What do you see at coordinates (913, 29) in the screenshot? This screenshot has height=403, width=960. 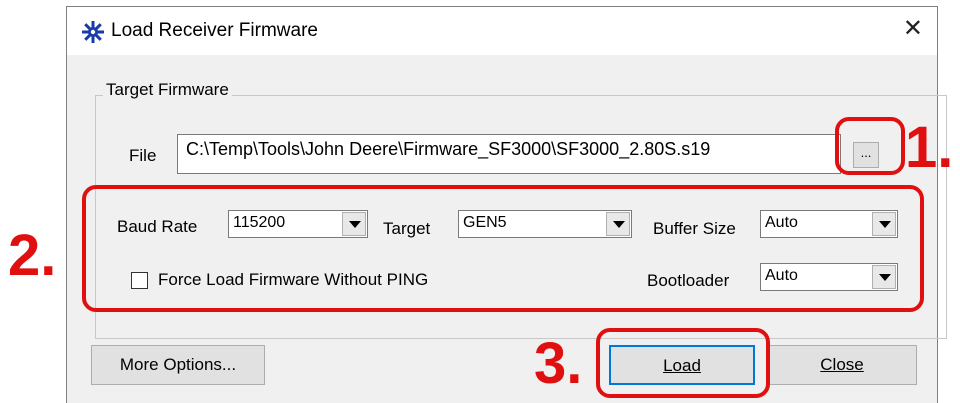 I see `close-icon: ✕` at bounding box center [913, 29].